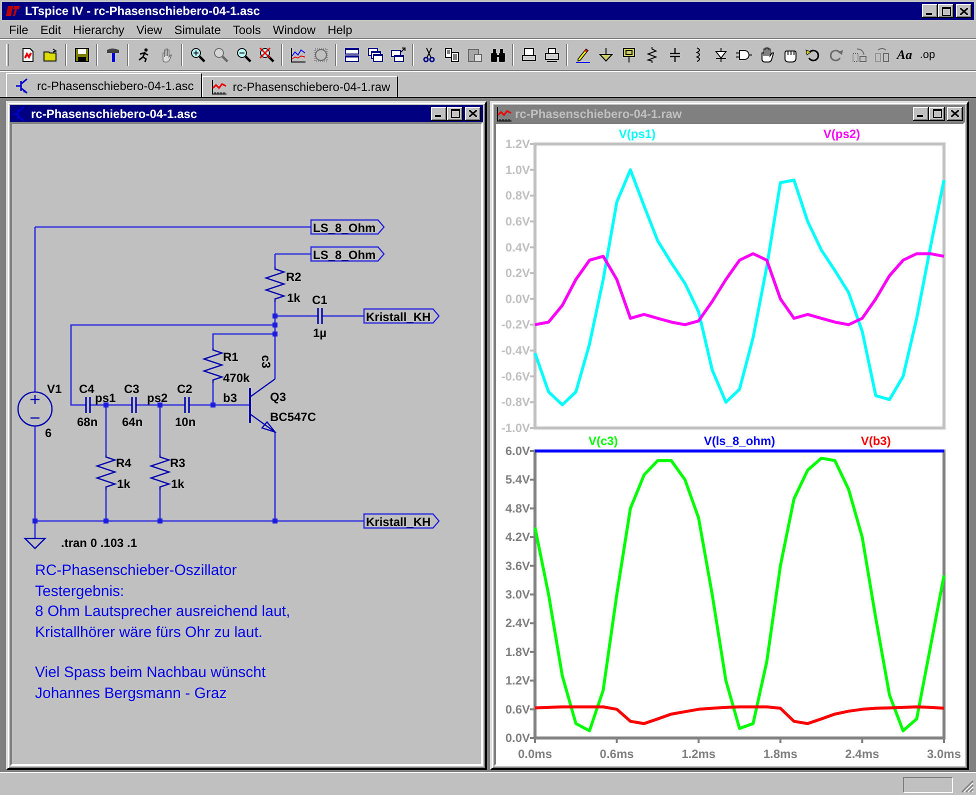  What do you see at coordinates (617, 754) in the screenshot?
I see `x-tick-label: 0.6ms` at bounding box center [617, 754].